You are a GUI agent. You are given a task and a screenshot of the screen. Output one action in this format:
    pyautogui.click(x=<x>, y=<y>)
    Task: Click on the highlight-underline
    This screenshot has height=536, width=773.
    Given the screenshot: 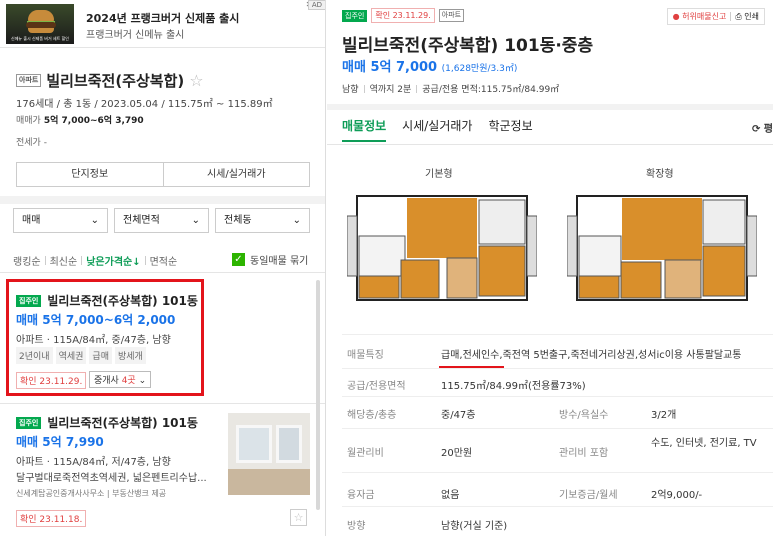 What is the action you would take?
    pyautogui.click(x=471, y=367)
    